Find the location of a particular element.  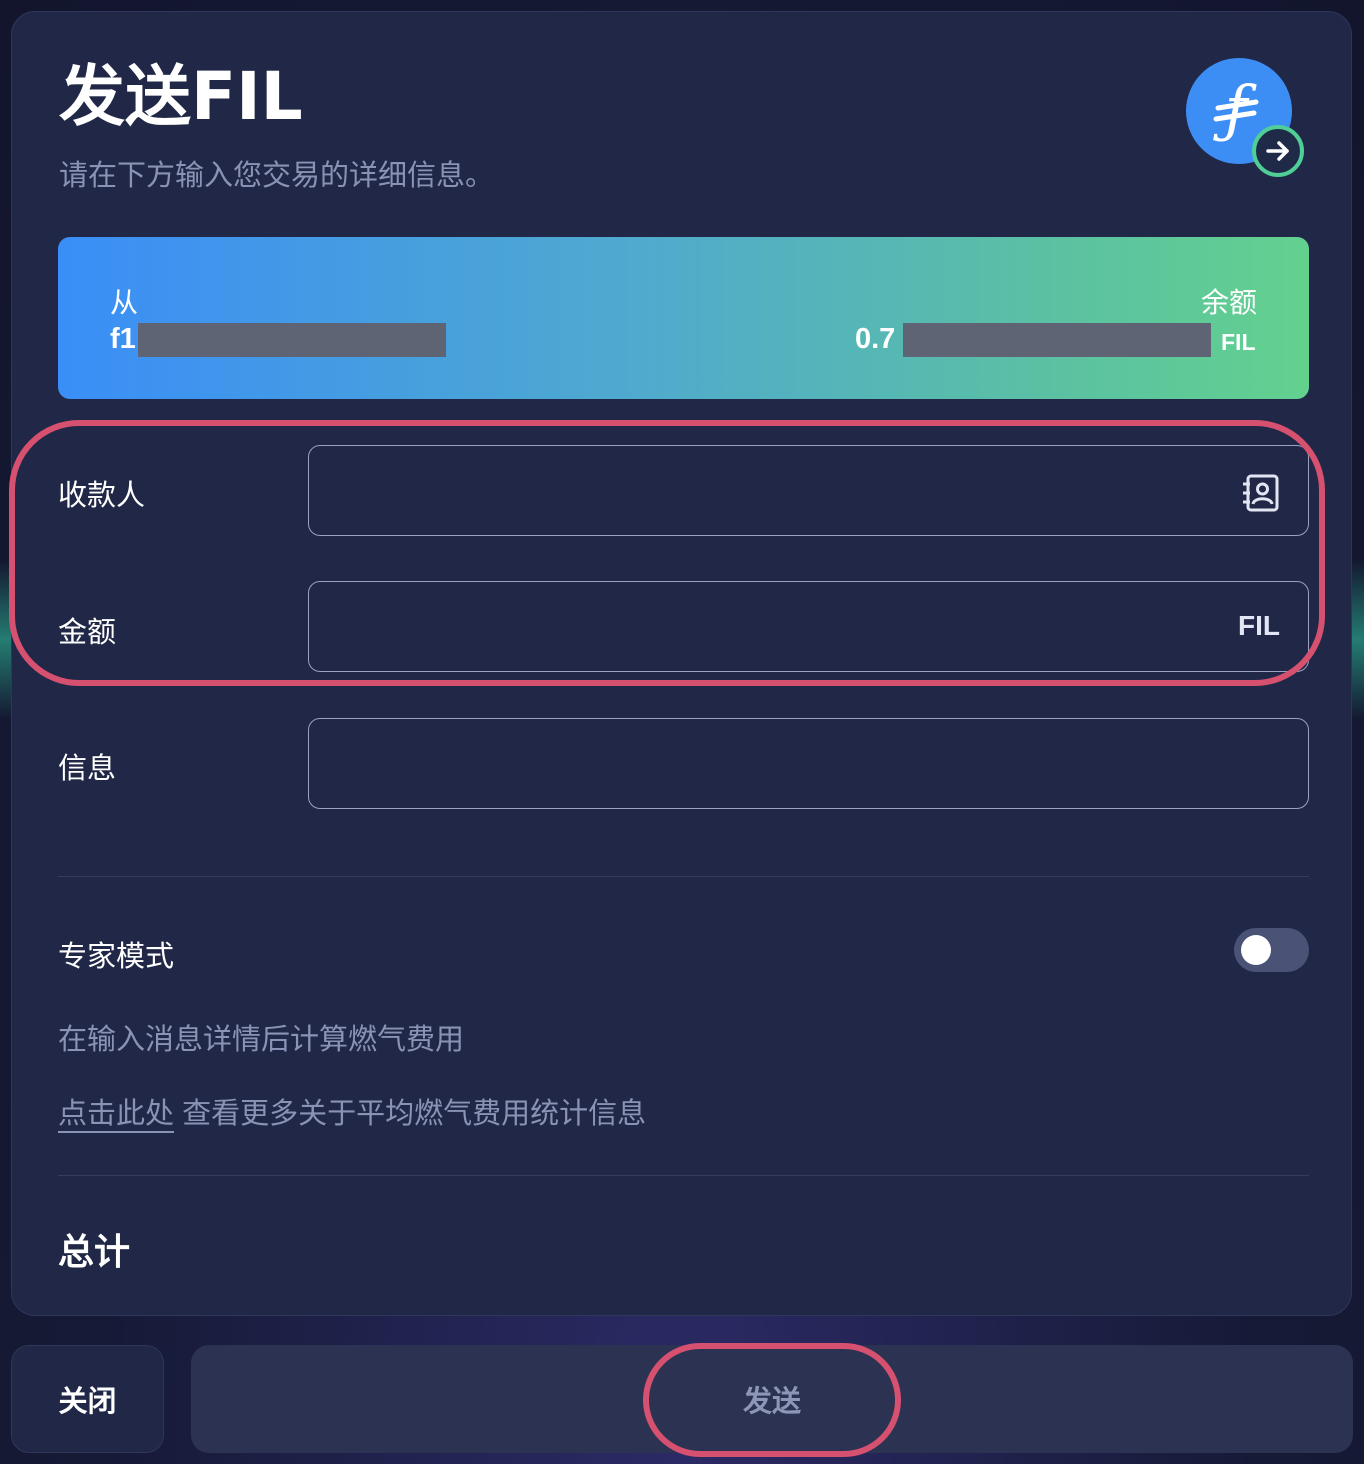

expert-mode-toggle is located at coordinates (1271, 950).